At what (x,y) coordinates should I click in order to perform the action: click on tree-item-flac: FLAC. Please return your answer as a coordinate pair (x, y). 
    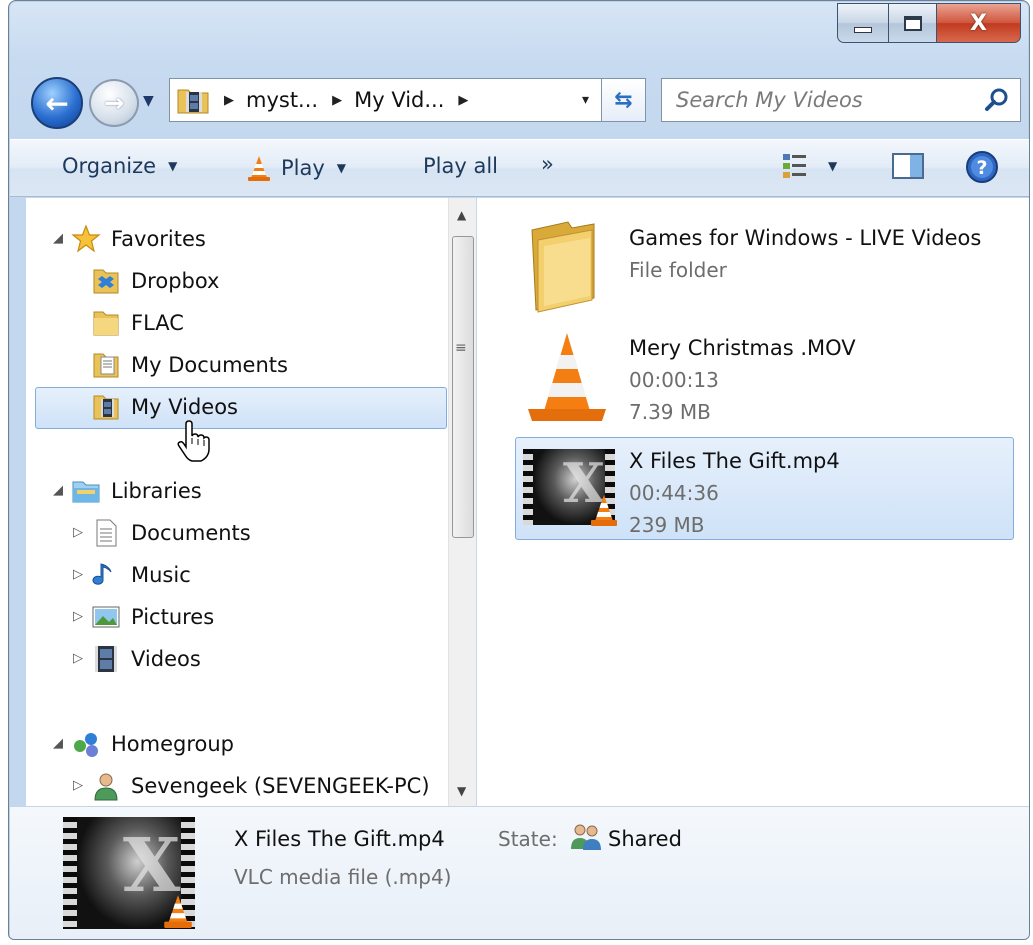
    Looking at the image, I should click on (137, 323).